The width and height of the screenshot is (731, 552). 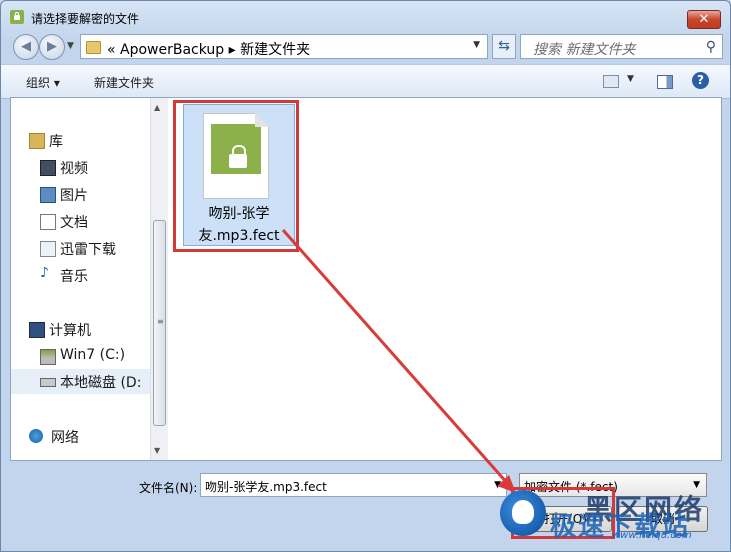 What do you see at coordinates (614, 517) in the screenshot?
I see `watermark: 黑区网络 极速下载站 www.heiqu.com` at bounding box center [614, 517].